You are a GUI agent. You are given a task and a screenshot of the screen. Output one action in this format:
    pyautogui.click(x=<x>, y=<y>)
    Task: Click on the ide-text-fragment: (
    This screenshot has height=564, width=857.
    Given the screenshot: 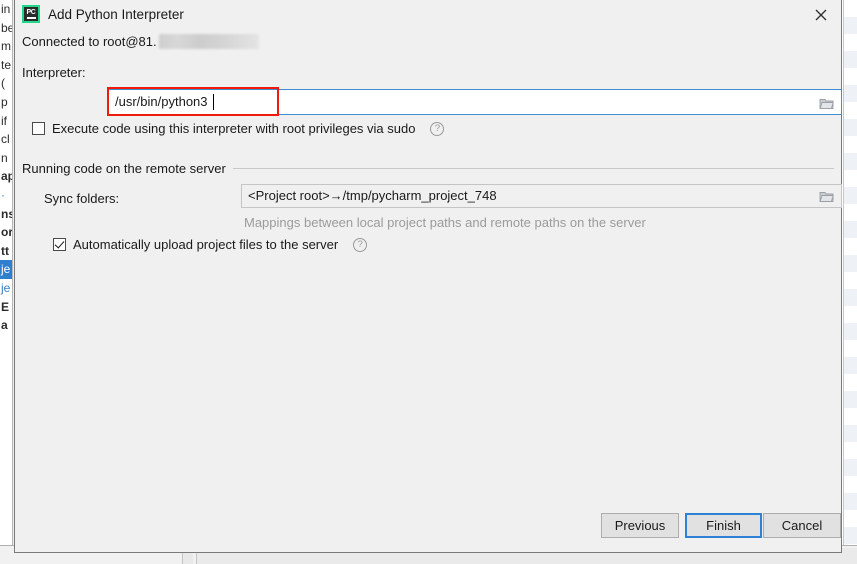 What is the action you would take?
    pyautogui.click(x=3, y=83)
    